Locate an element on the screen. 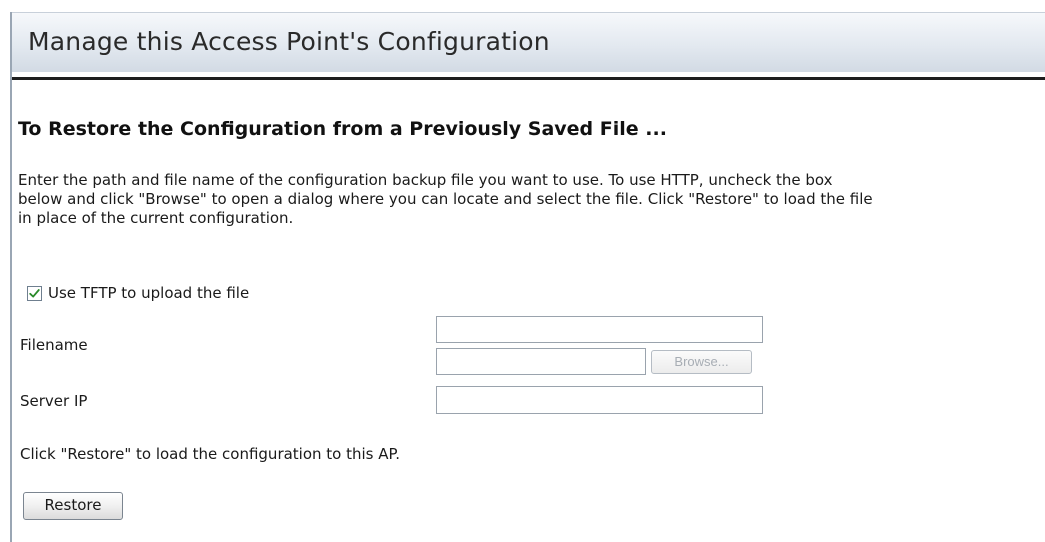  checkmark-icon is located at coordinates (34, 292).